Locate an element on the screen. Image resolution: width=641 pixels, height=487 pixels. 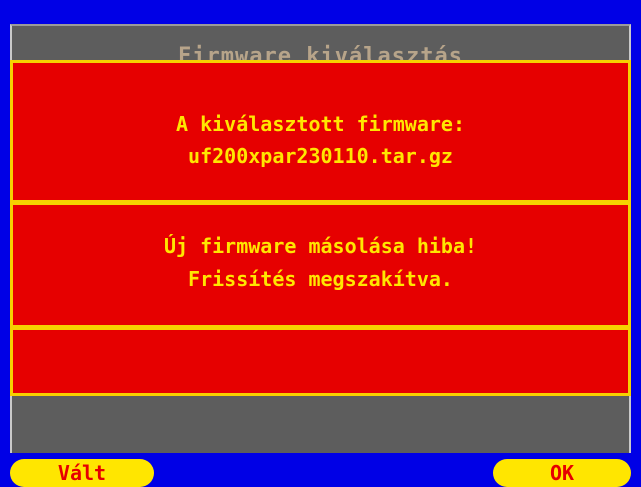
switch-softkey-label: Vált is located at coordinates (82, 473).